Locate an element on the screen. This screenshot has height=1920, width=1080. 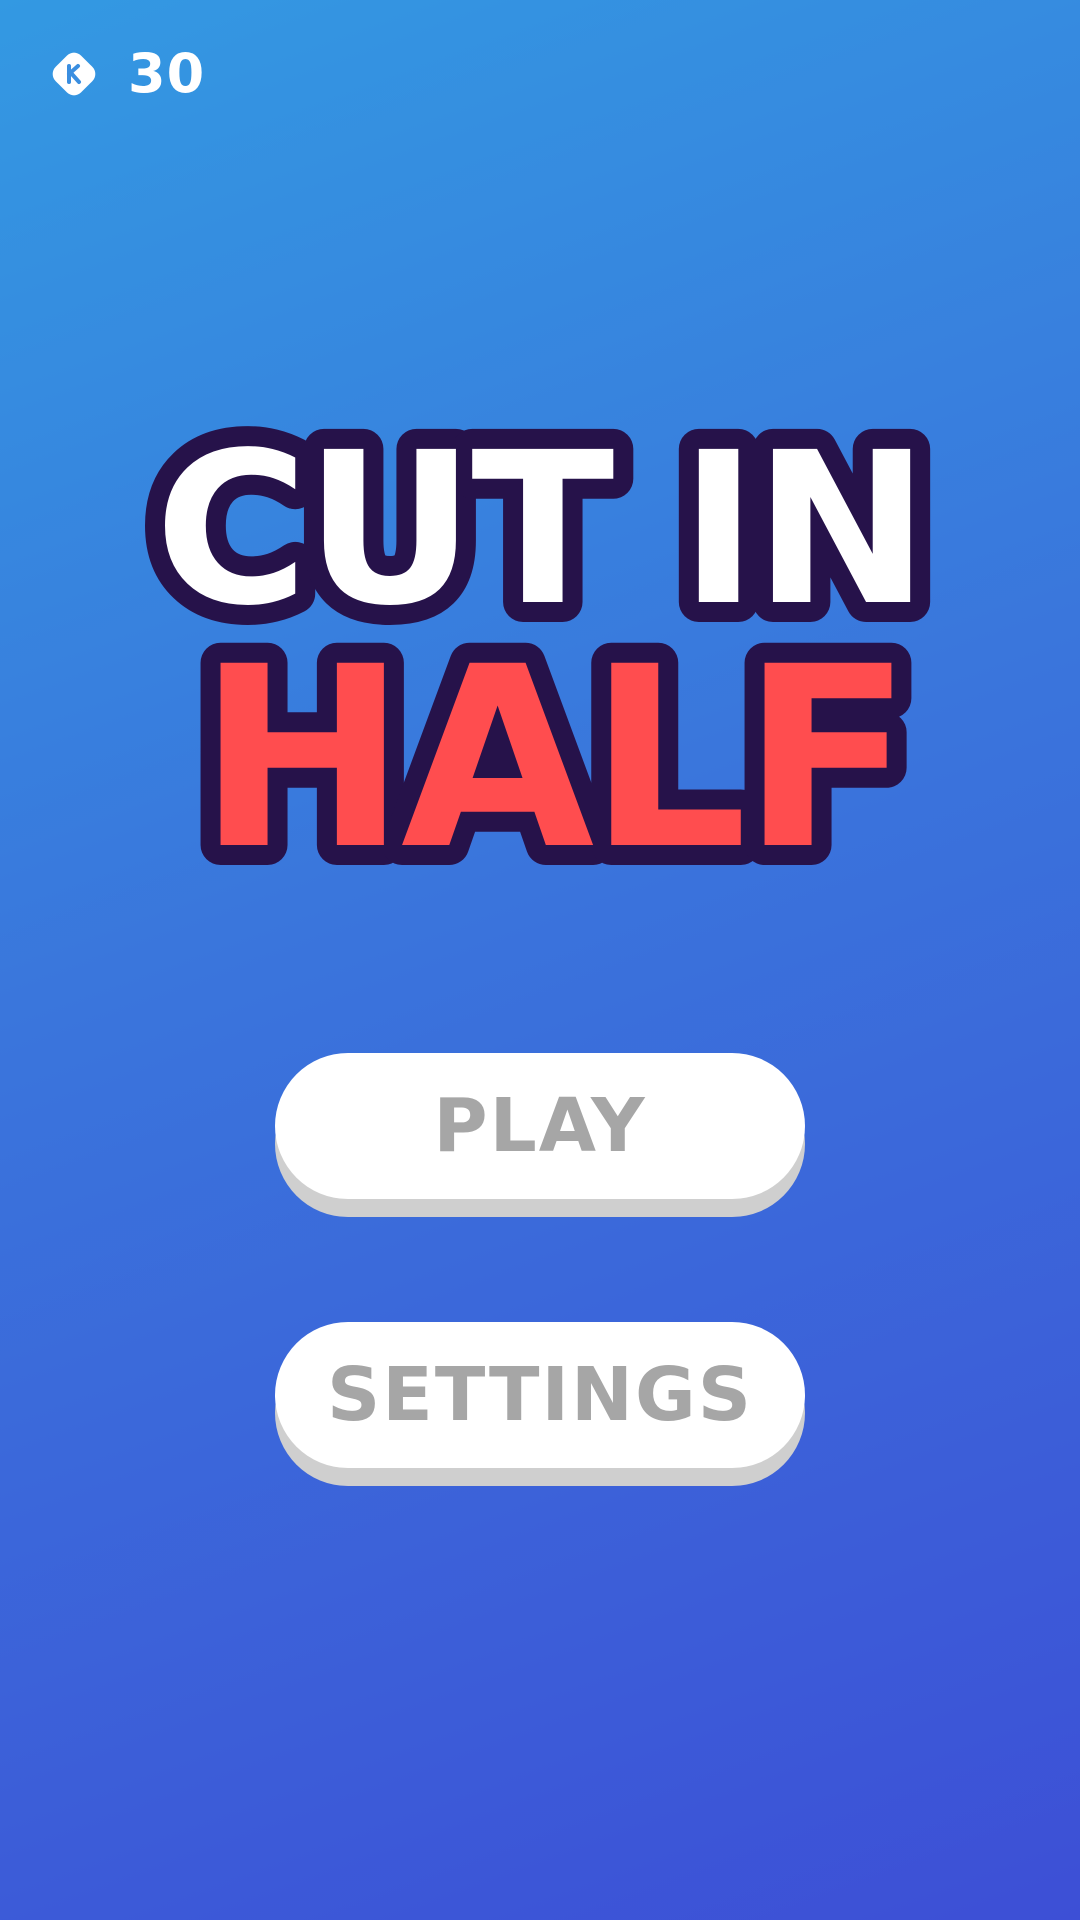
play-button: PLAY is located at coordinates (540, 1126).